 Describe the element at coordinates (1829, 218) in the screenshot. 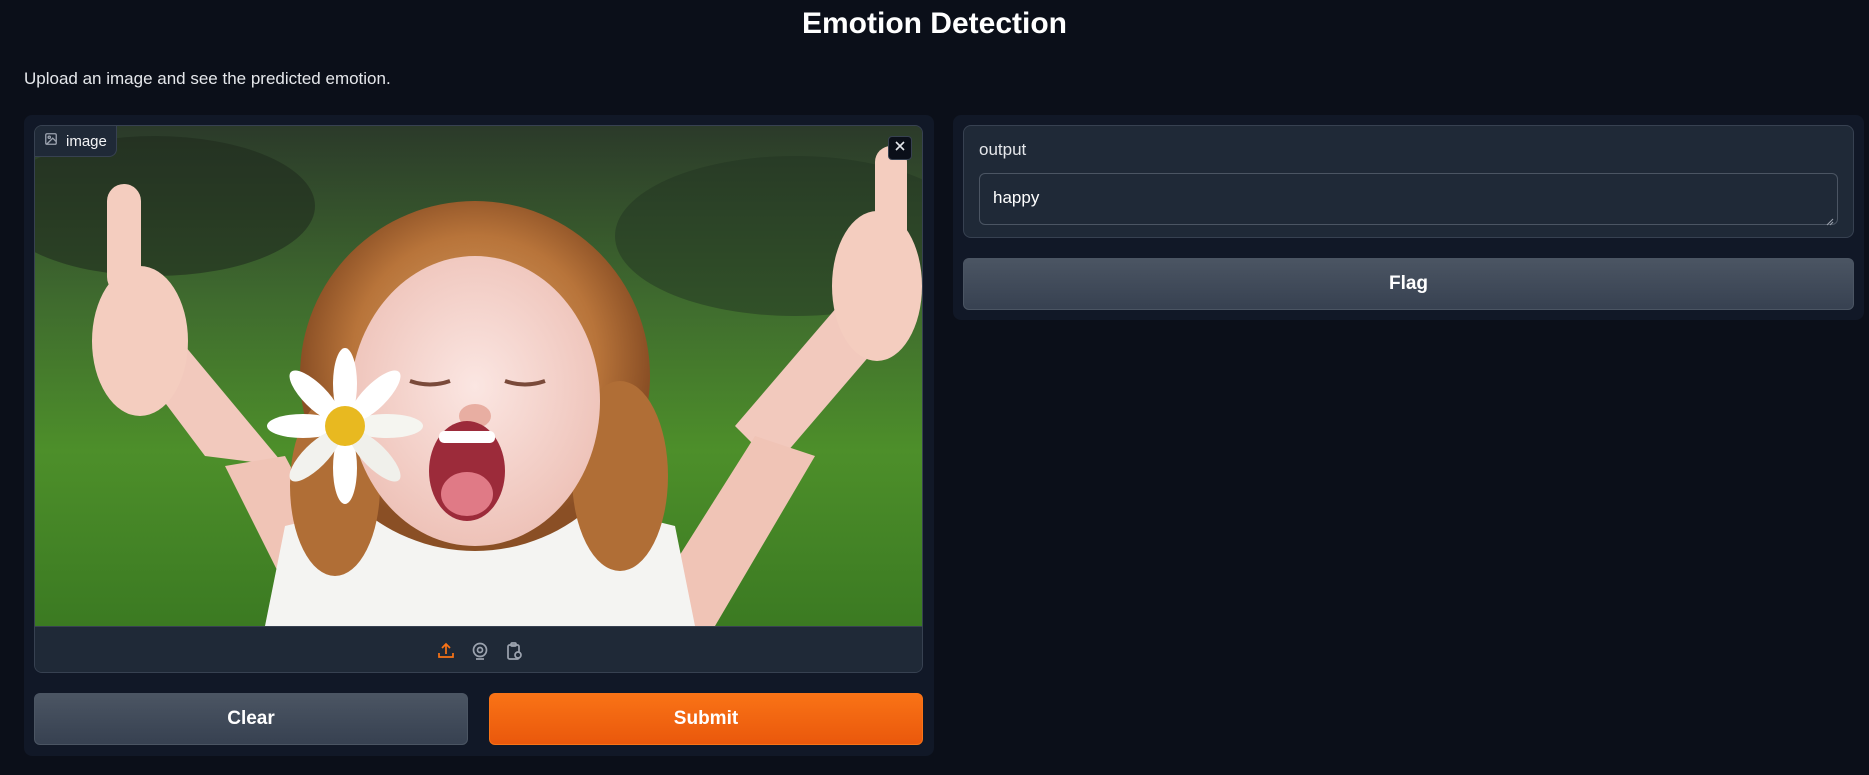

I see `resize-handle-icon` at that location.